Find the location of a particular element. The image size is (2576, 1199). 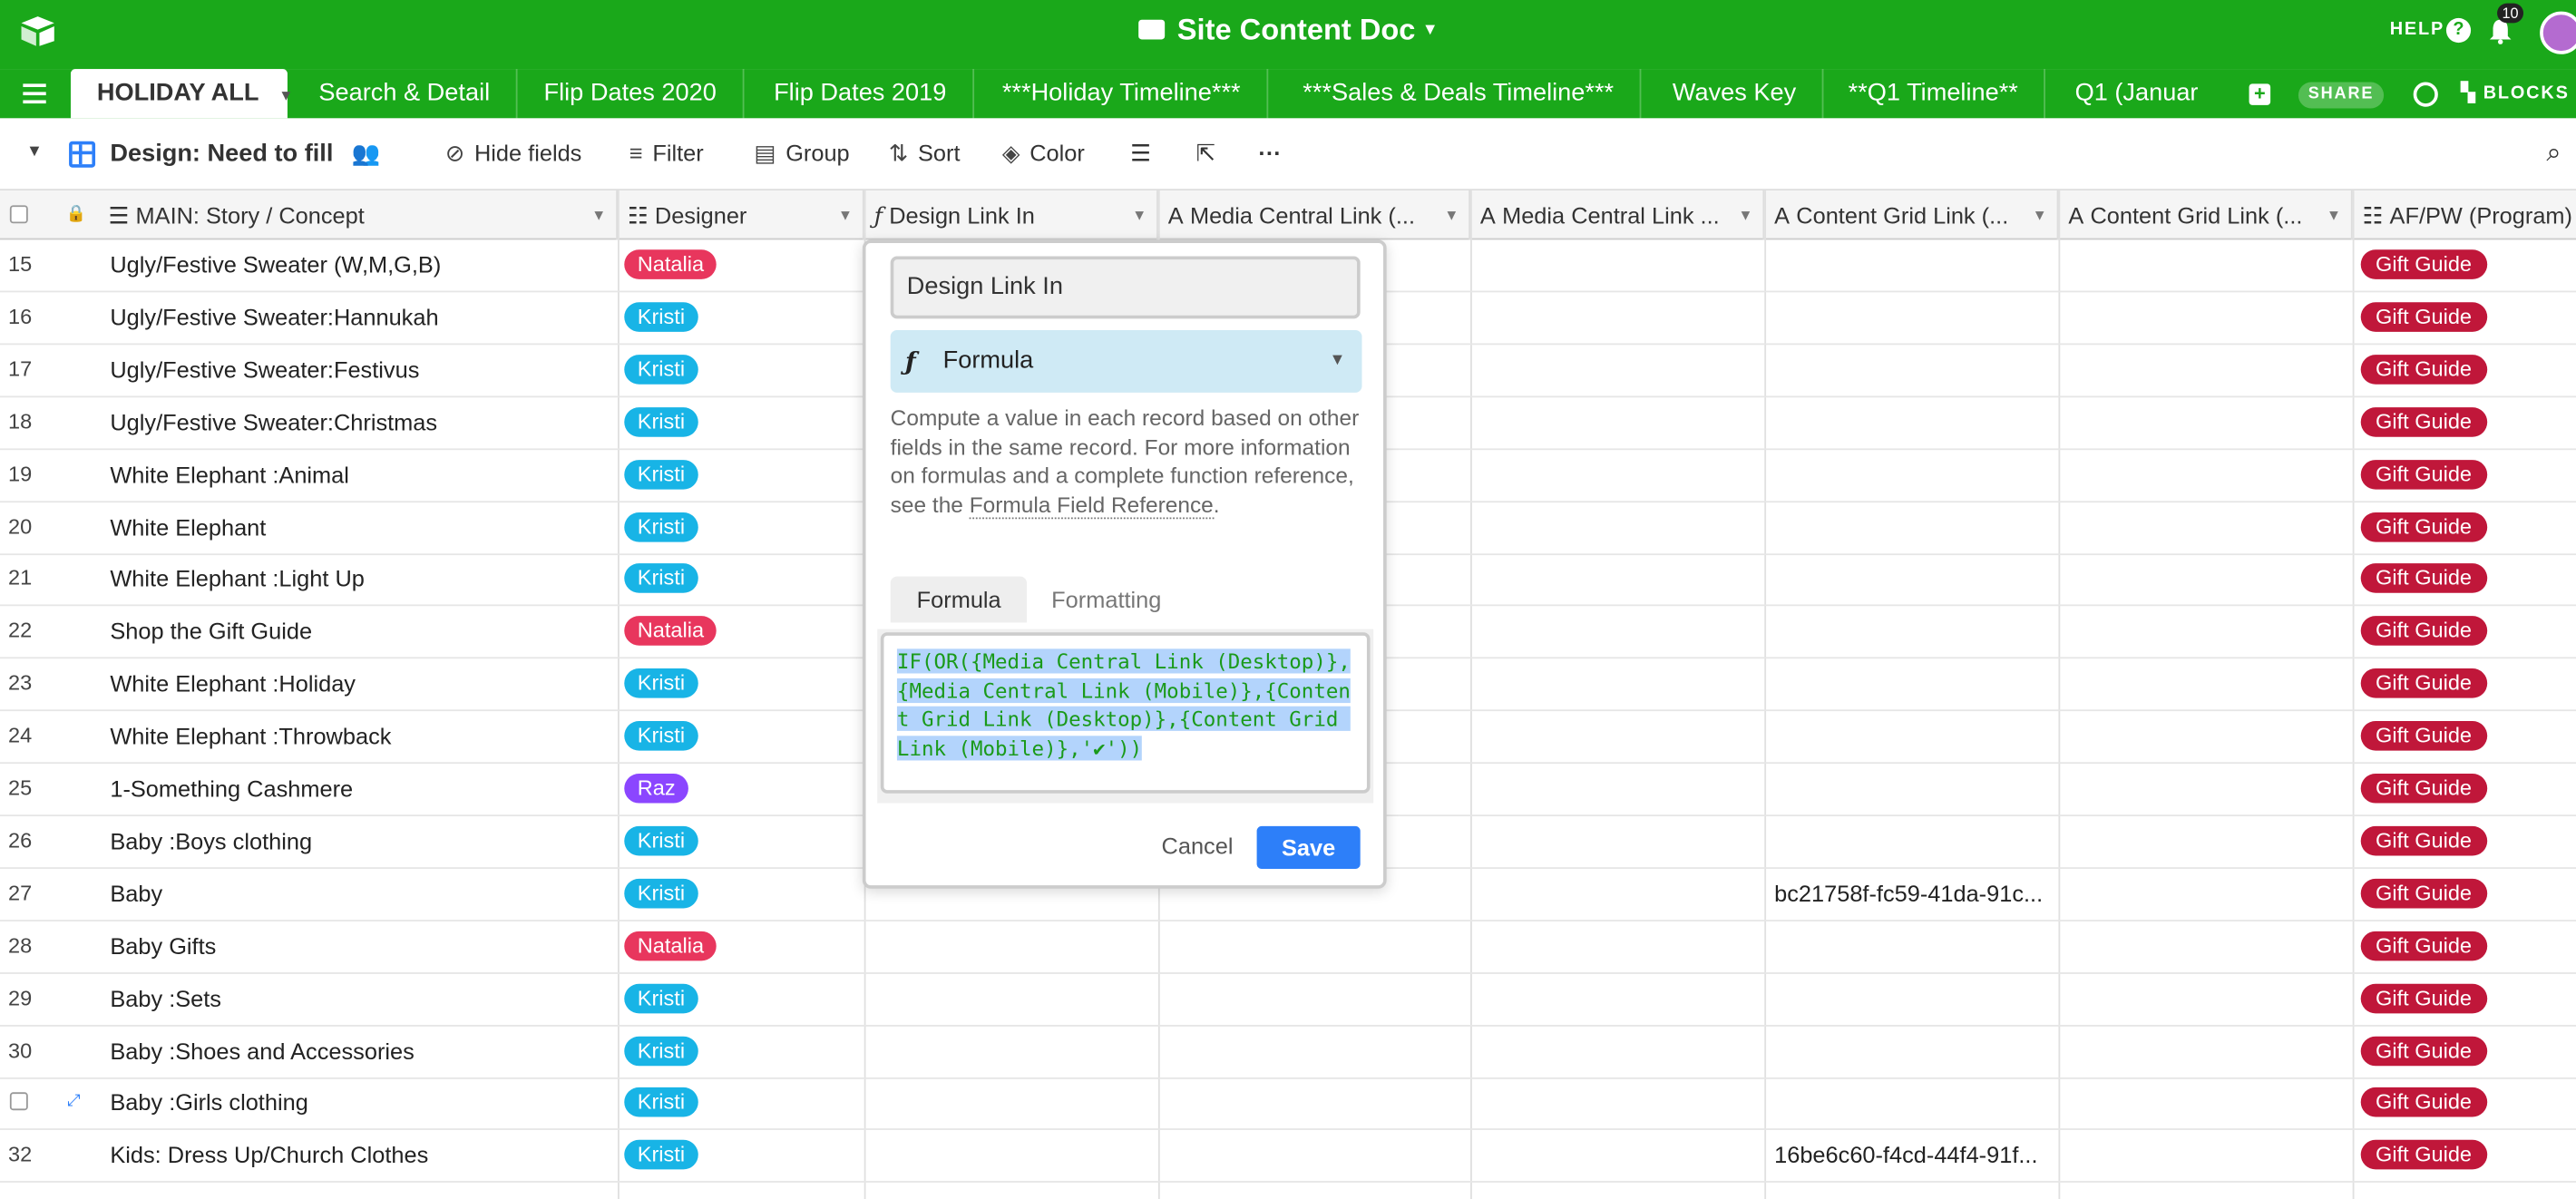

story-concept-cell: White Elephant :Animal is located at coordinates (229, 473).